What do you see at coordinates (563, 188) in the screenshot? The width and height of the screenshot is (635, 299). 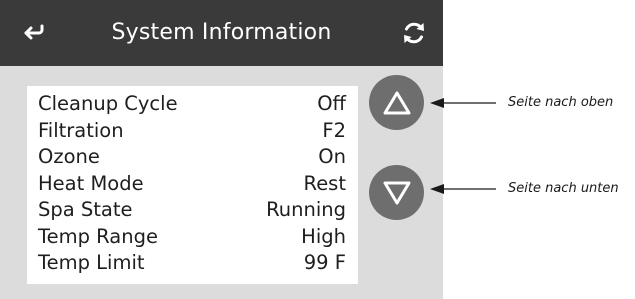 I see `annotation-page-down: Seite nach unten` at bounding box center [563, 188].